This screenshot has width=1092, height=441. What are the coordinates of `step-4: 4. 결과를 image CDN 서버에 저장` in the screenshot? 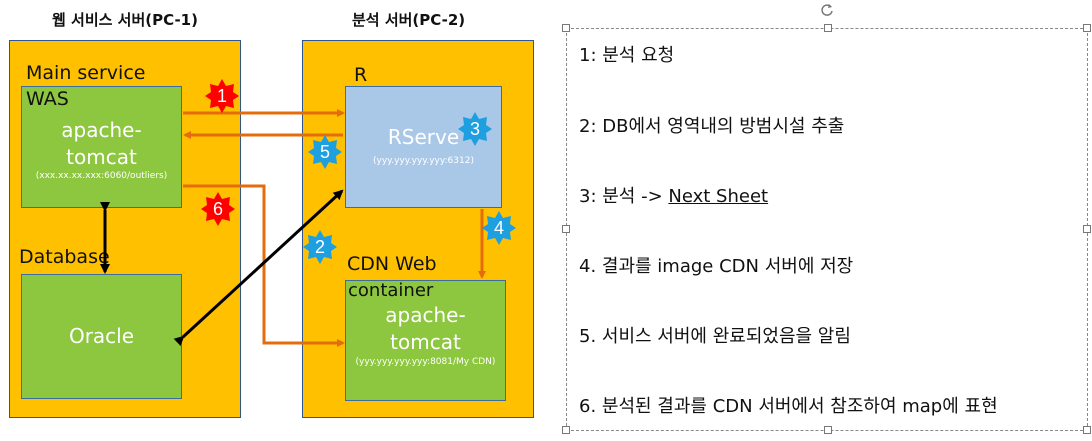 It's located at (716, 266).